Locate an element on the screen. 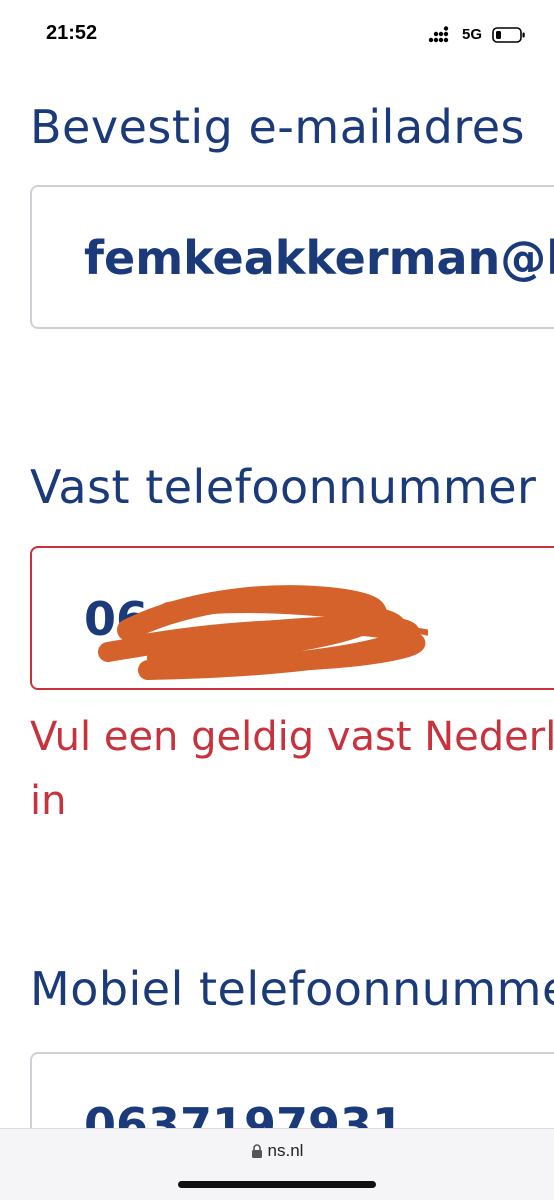 The image size is (554, 1200). landline-phone-field: 06 is located at coordinates (292, 618).